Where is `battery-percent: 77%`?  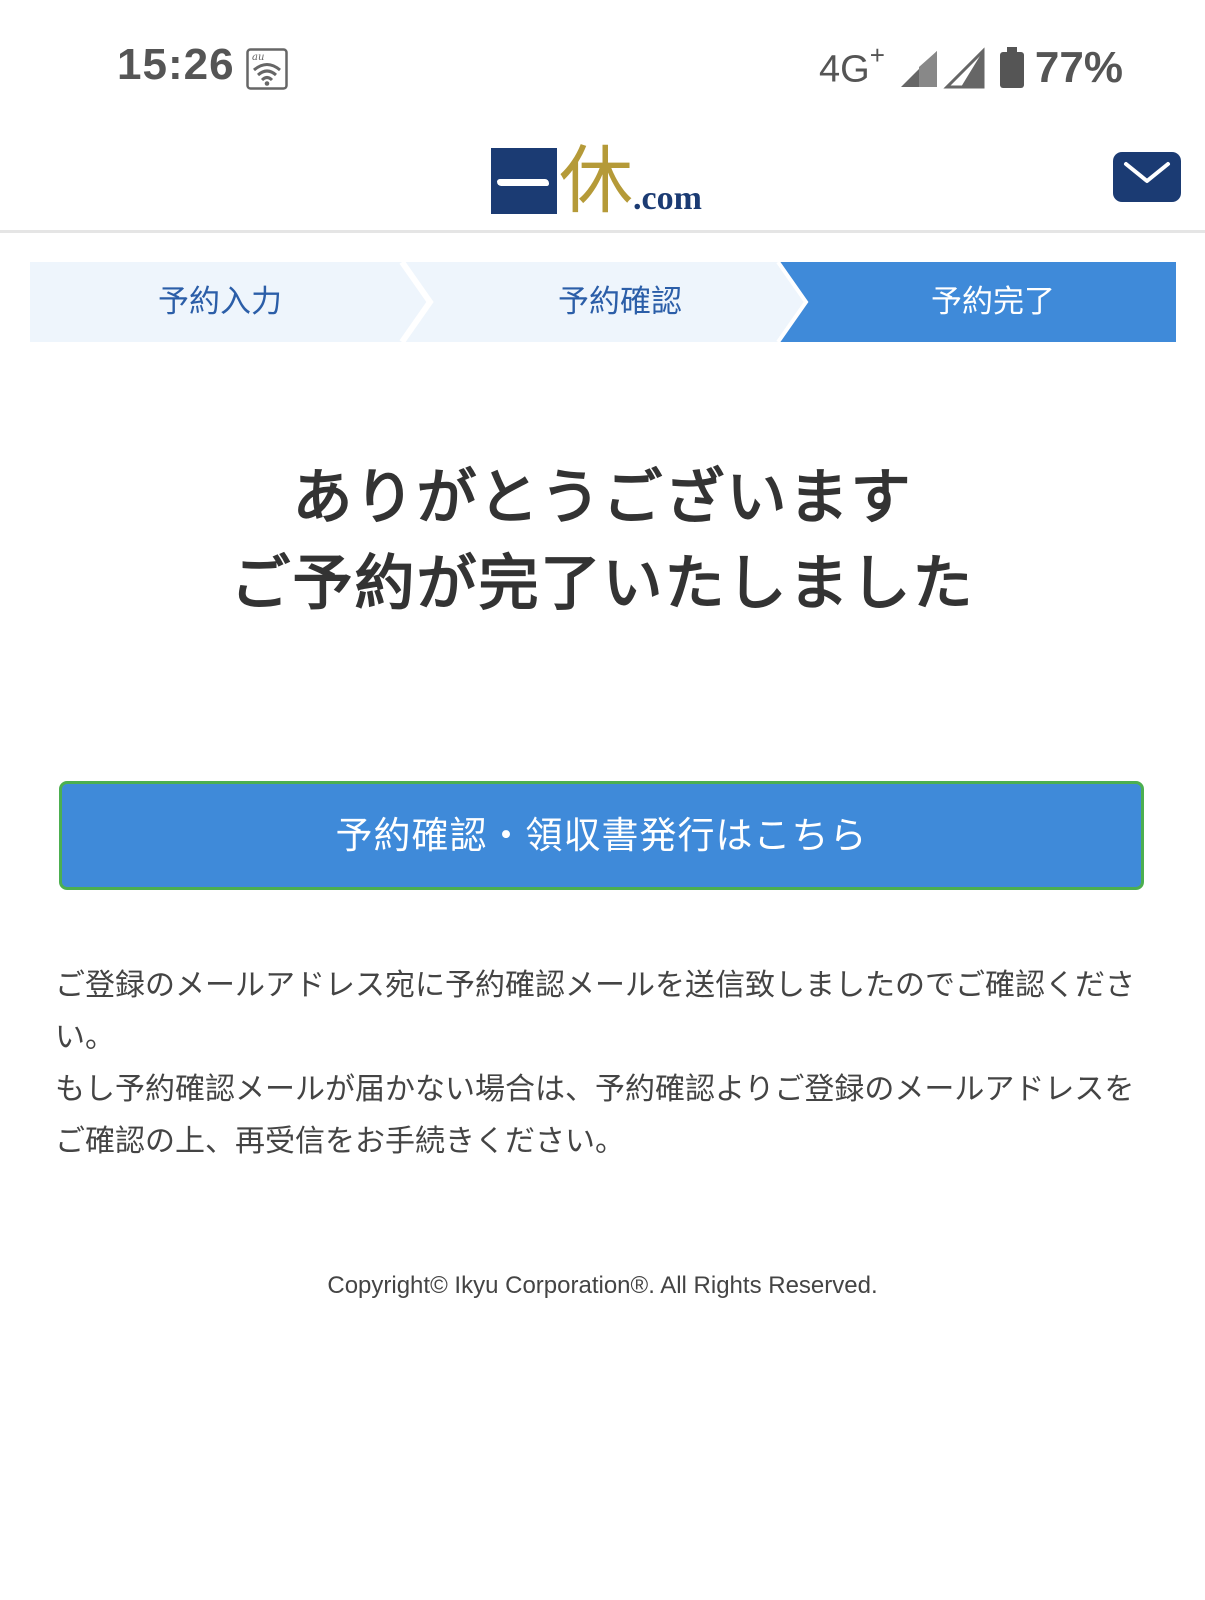 battery-percent: 77% is located at coordinates (1078, 67).